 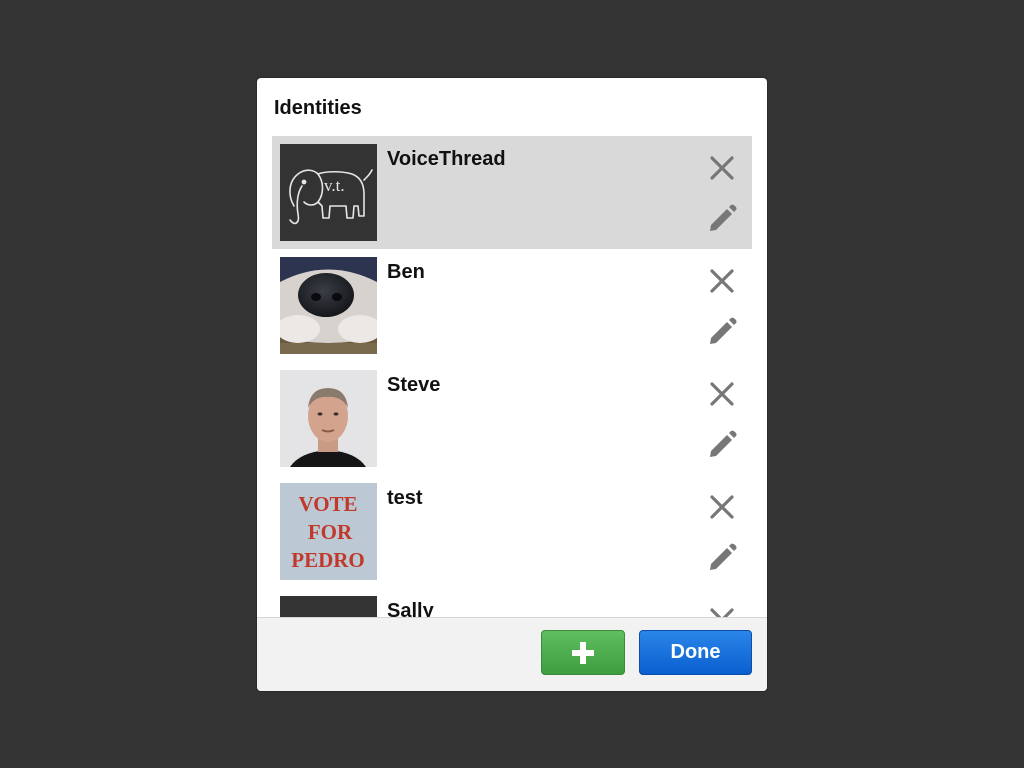 I want to click on identity-row-test: VOTE FOR PEDRO test, so click(x=512, y=531).